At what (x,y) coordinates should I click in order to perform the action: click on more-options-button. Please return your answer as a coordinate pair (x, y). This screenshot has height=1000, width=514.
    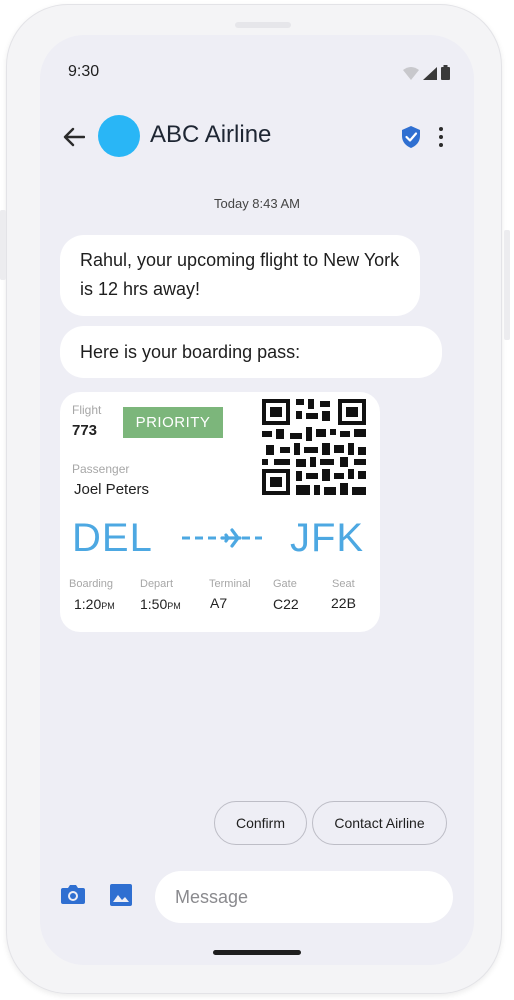
    Looking at the image, I should click on (441, 137).